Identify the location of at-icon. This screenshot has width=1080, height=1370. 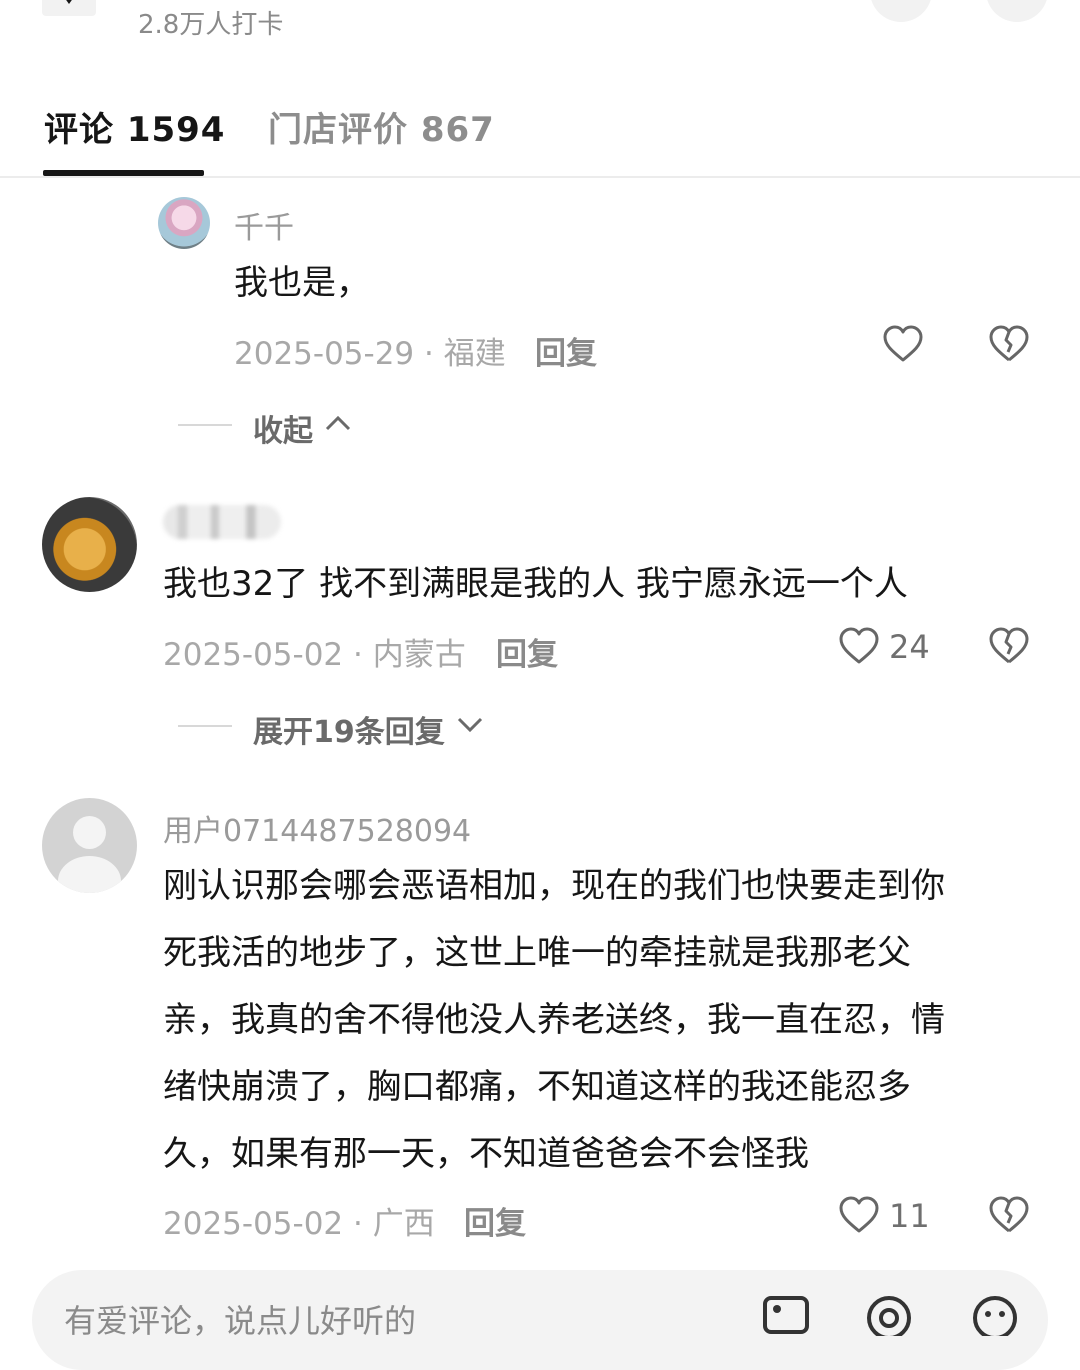
(889, 1314).